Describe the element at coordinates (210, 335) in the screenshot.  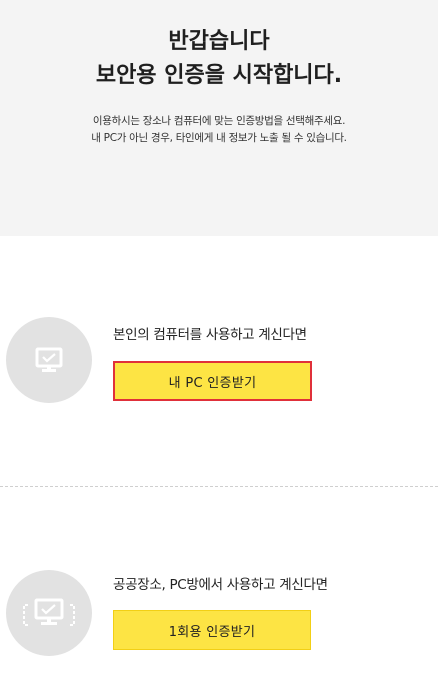
I see `option-my-pc-text: 본인의 컴퓨터를 사용하고 계신다면` at that location.